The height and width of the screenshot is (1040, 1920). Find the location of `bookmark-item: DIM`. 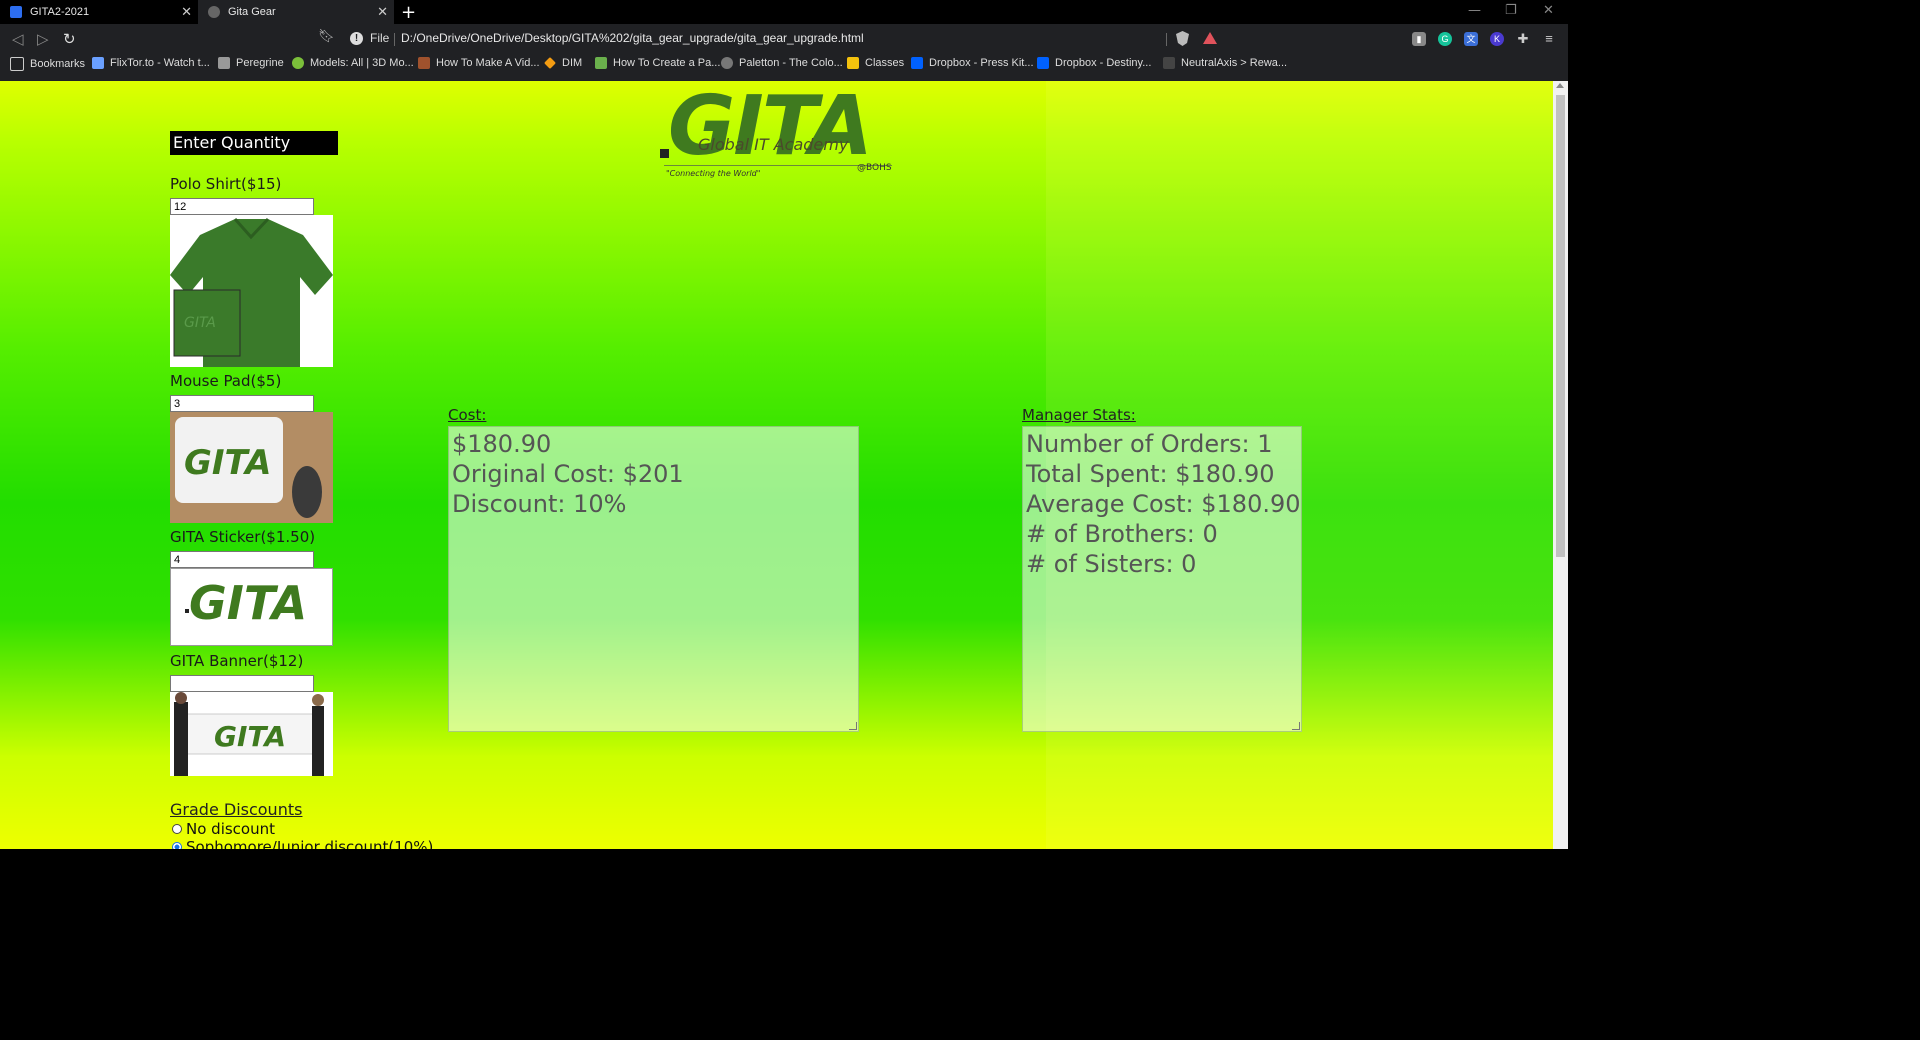

bookmark-item: DIM is located at coordinates (563, 63).